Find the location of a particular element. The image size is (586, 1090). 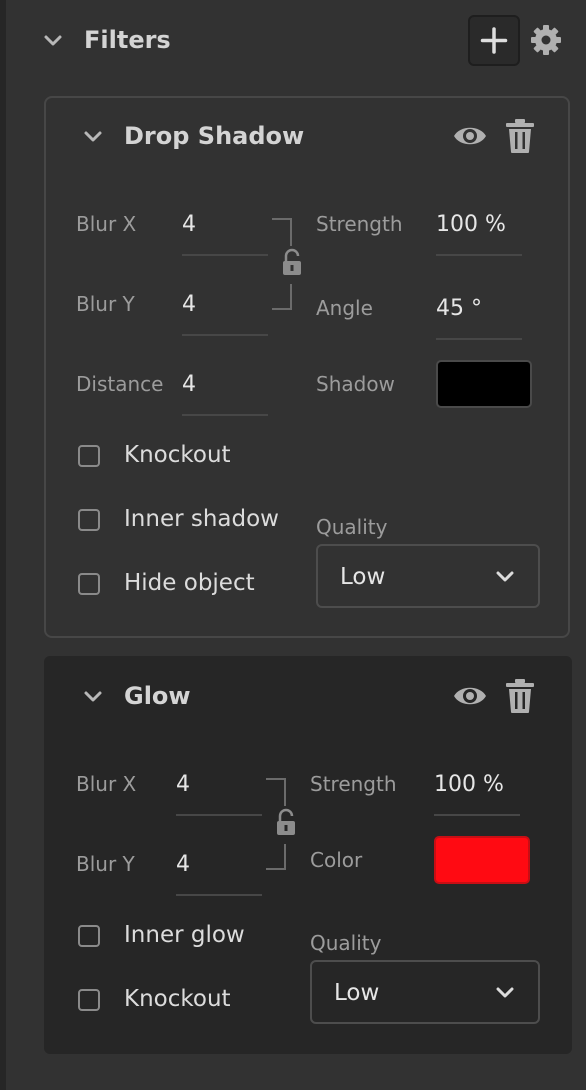

glow-blur-y-label: Blur Y is located at coordinates (105, 864).